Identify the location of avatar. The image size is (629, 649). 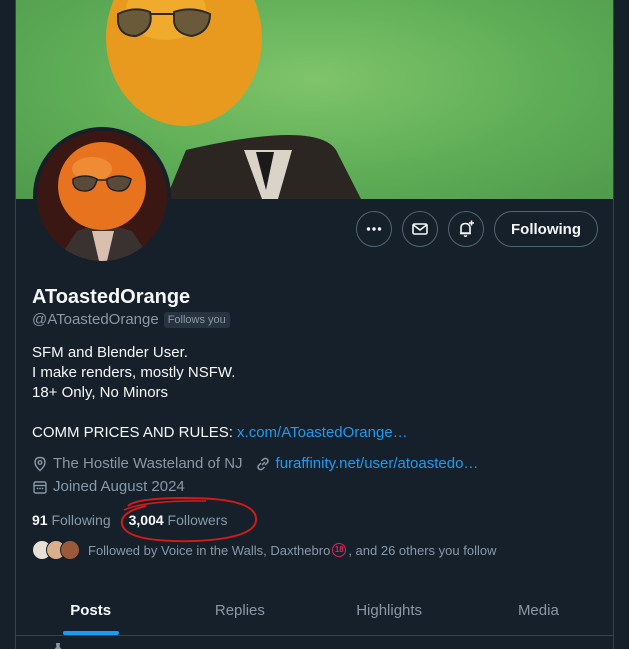
(70, 550).